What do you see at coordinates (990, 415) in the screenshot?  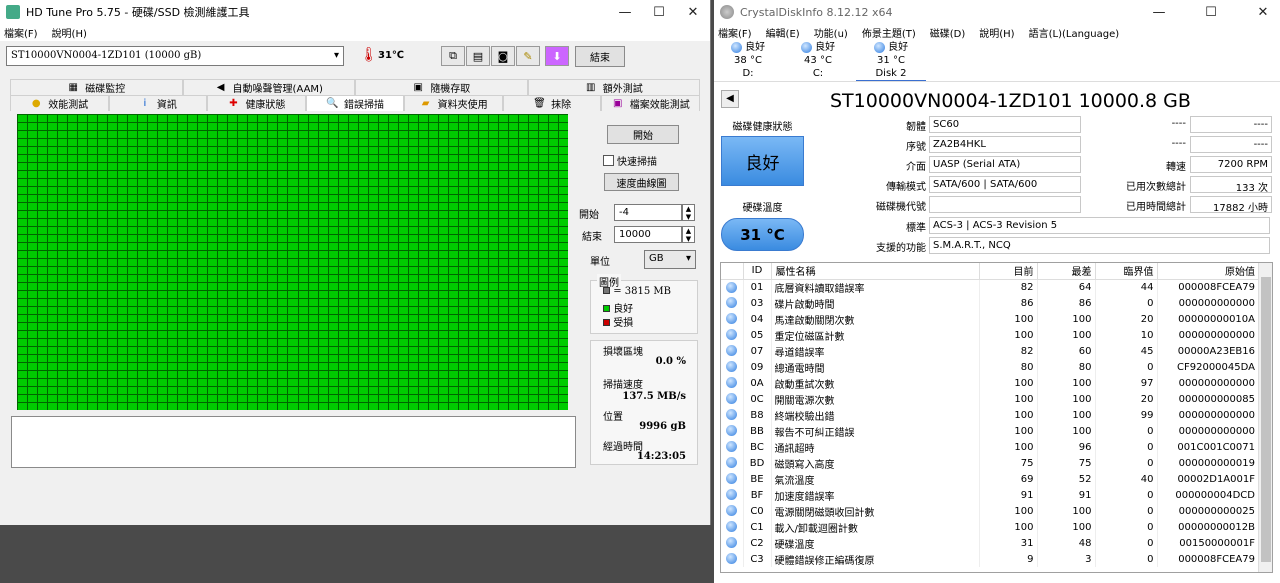 I see `table-row: B8 終端校驗出錯 100 100 99 000000000000` at bounding box center [990, 415].